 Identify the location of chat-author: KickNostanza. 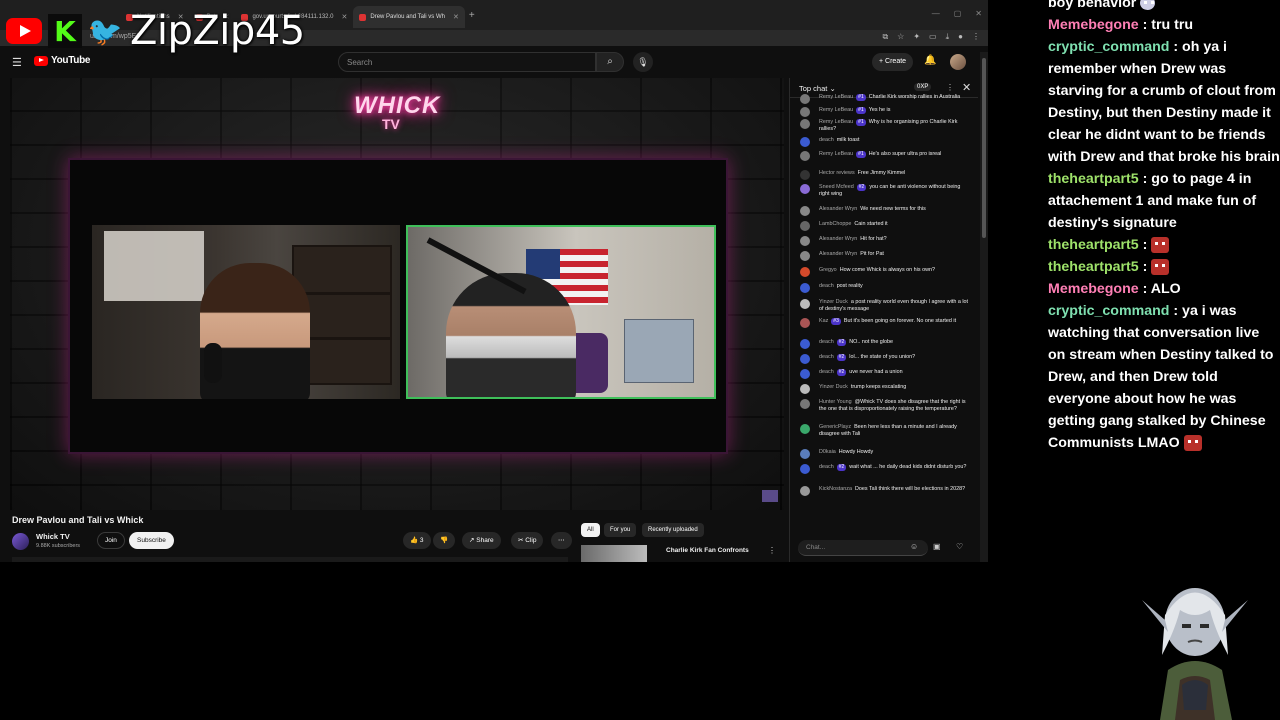
(835, 489).